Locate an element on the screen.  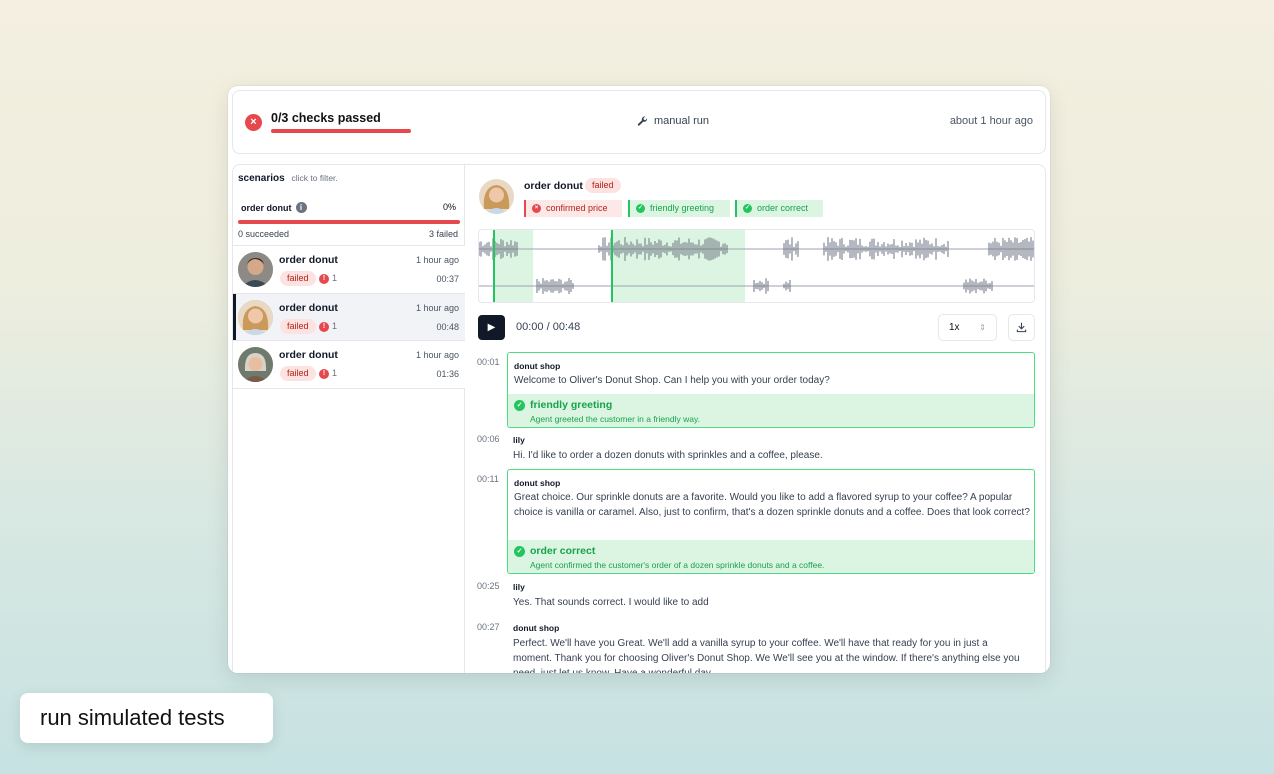
message-timestamp: 00:06 is located at coordinates (488, 439).